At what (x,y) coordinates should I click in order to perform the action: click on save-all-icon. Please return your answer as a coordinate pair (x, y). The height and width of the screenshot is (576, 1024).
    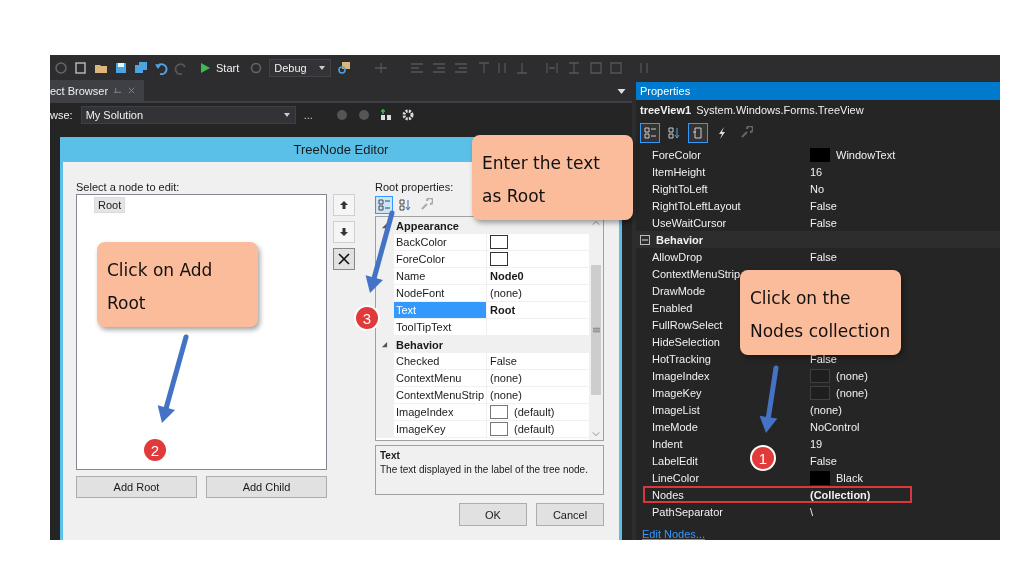
    Looking at the image, I should click on (141, 67).